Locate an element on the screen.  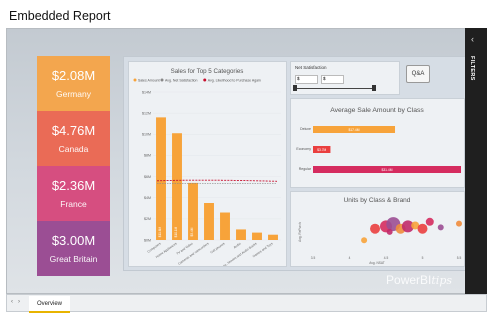
bar-data-label: $31.4M is located at coordinates (387, 170).